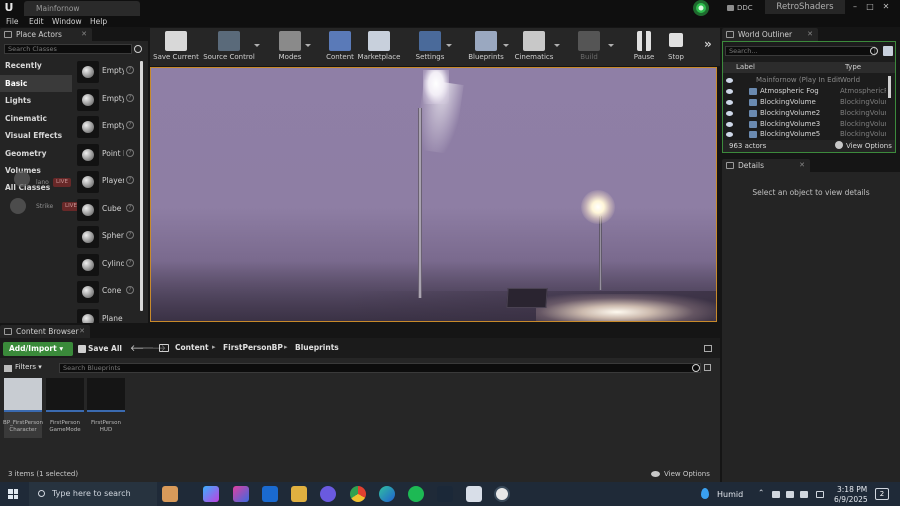 Image resolution: width=900 pixels, height=506 pixels. I want to click on taskbar-search-input: Type here to search, so click(93, 494).